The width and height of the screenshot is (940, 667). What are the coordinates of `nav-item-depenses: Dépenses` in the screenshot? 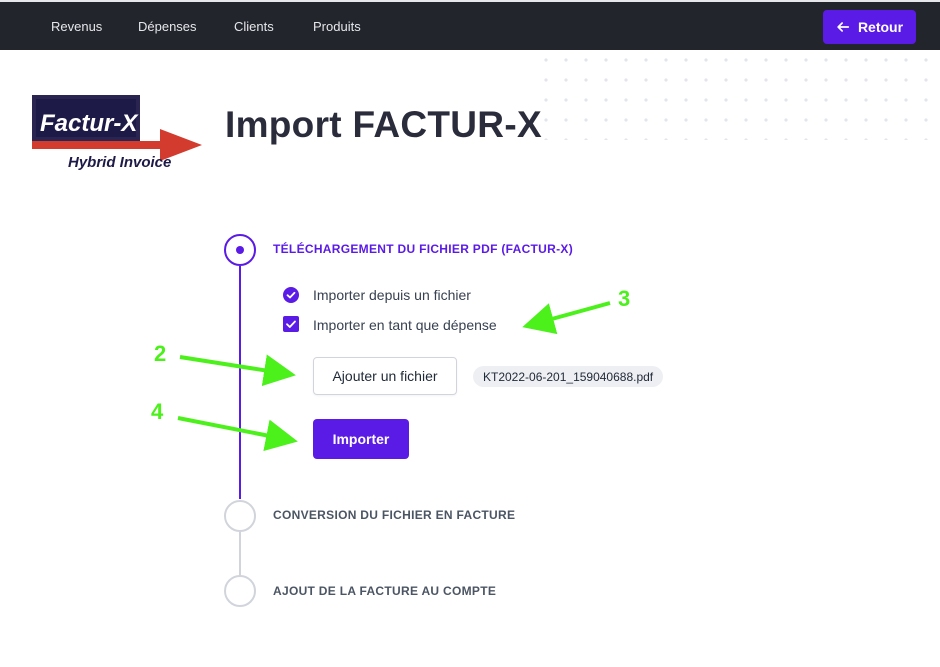 It's located at (167, 26).